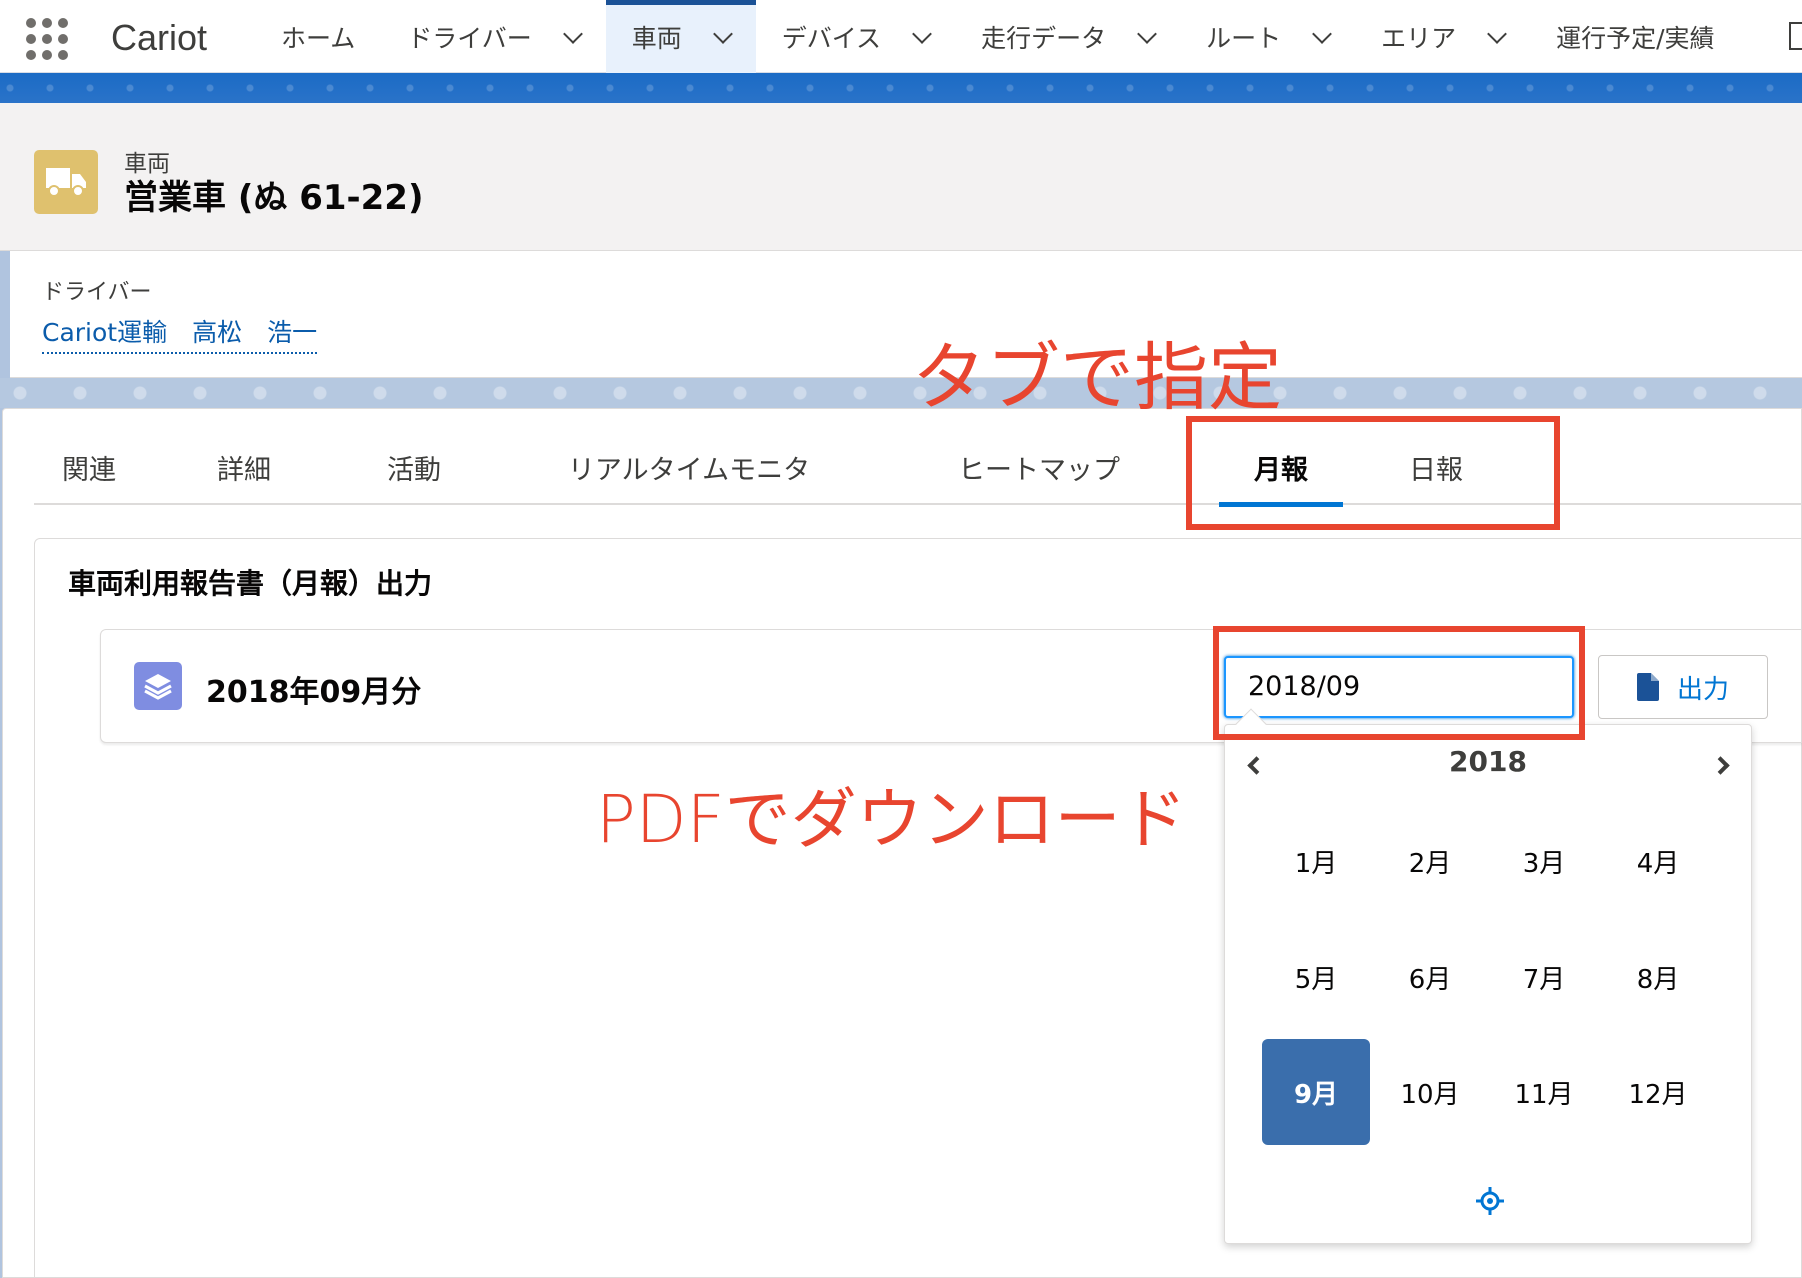 Image resolution: width=1802 pixels, height=1278 pixels. I want to click on output-button-label: 出力, so click(1702, 689).